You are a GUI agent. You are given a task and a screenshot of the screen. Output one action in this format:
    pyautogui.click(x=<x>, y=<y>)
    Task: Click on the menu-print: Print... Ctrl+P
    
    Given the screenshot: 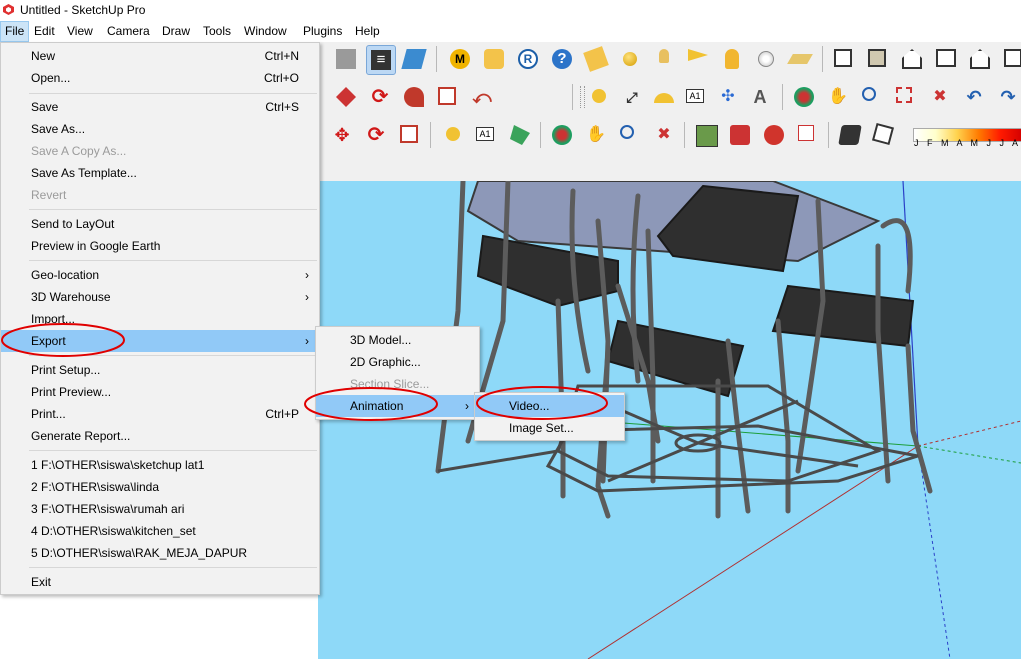 What is the action you would take?
    pyautogui.click(x=160, y=414)
    